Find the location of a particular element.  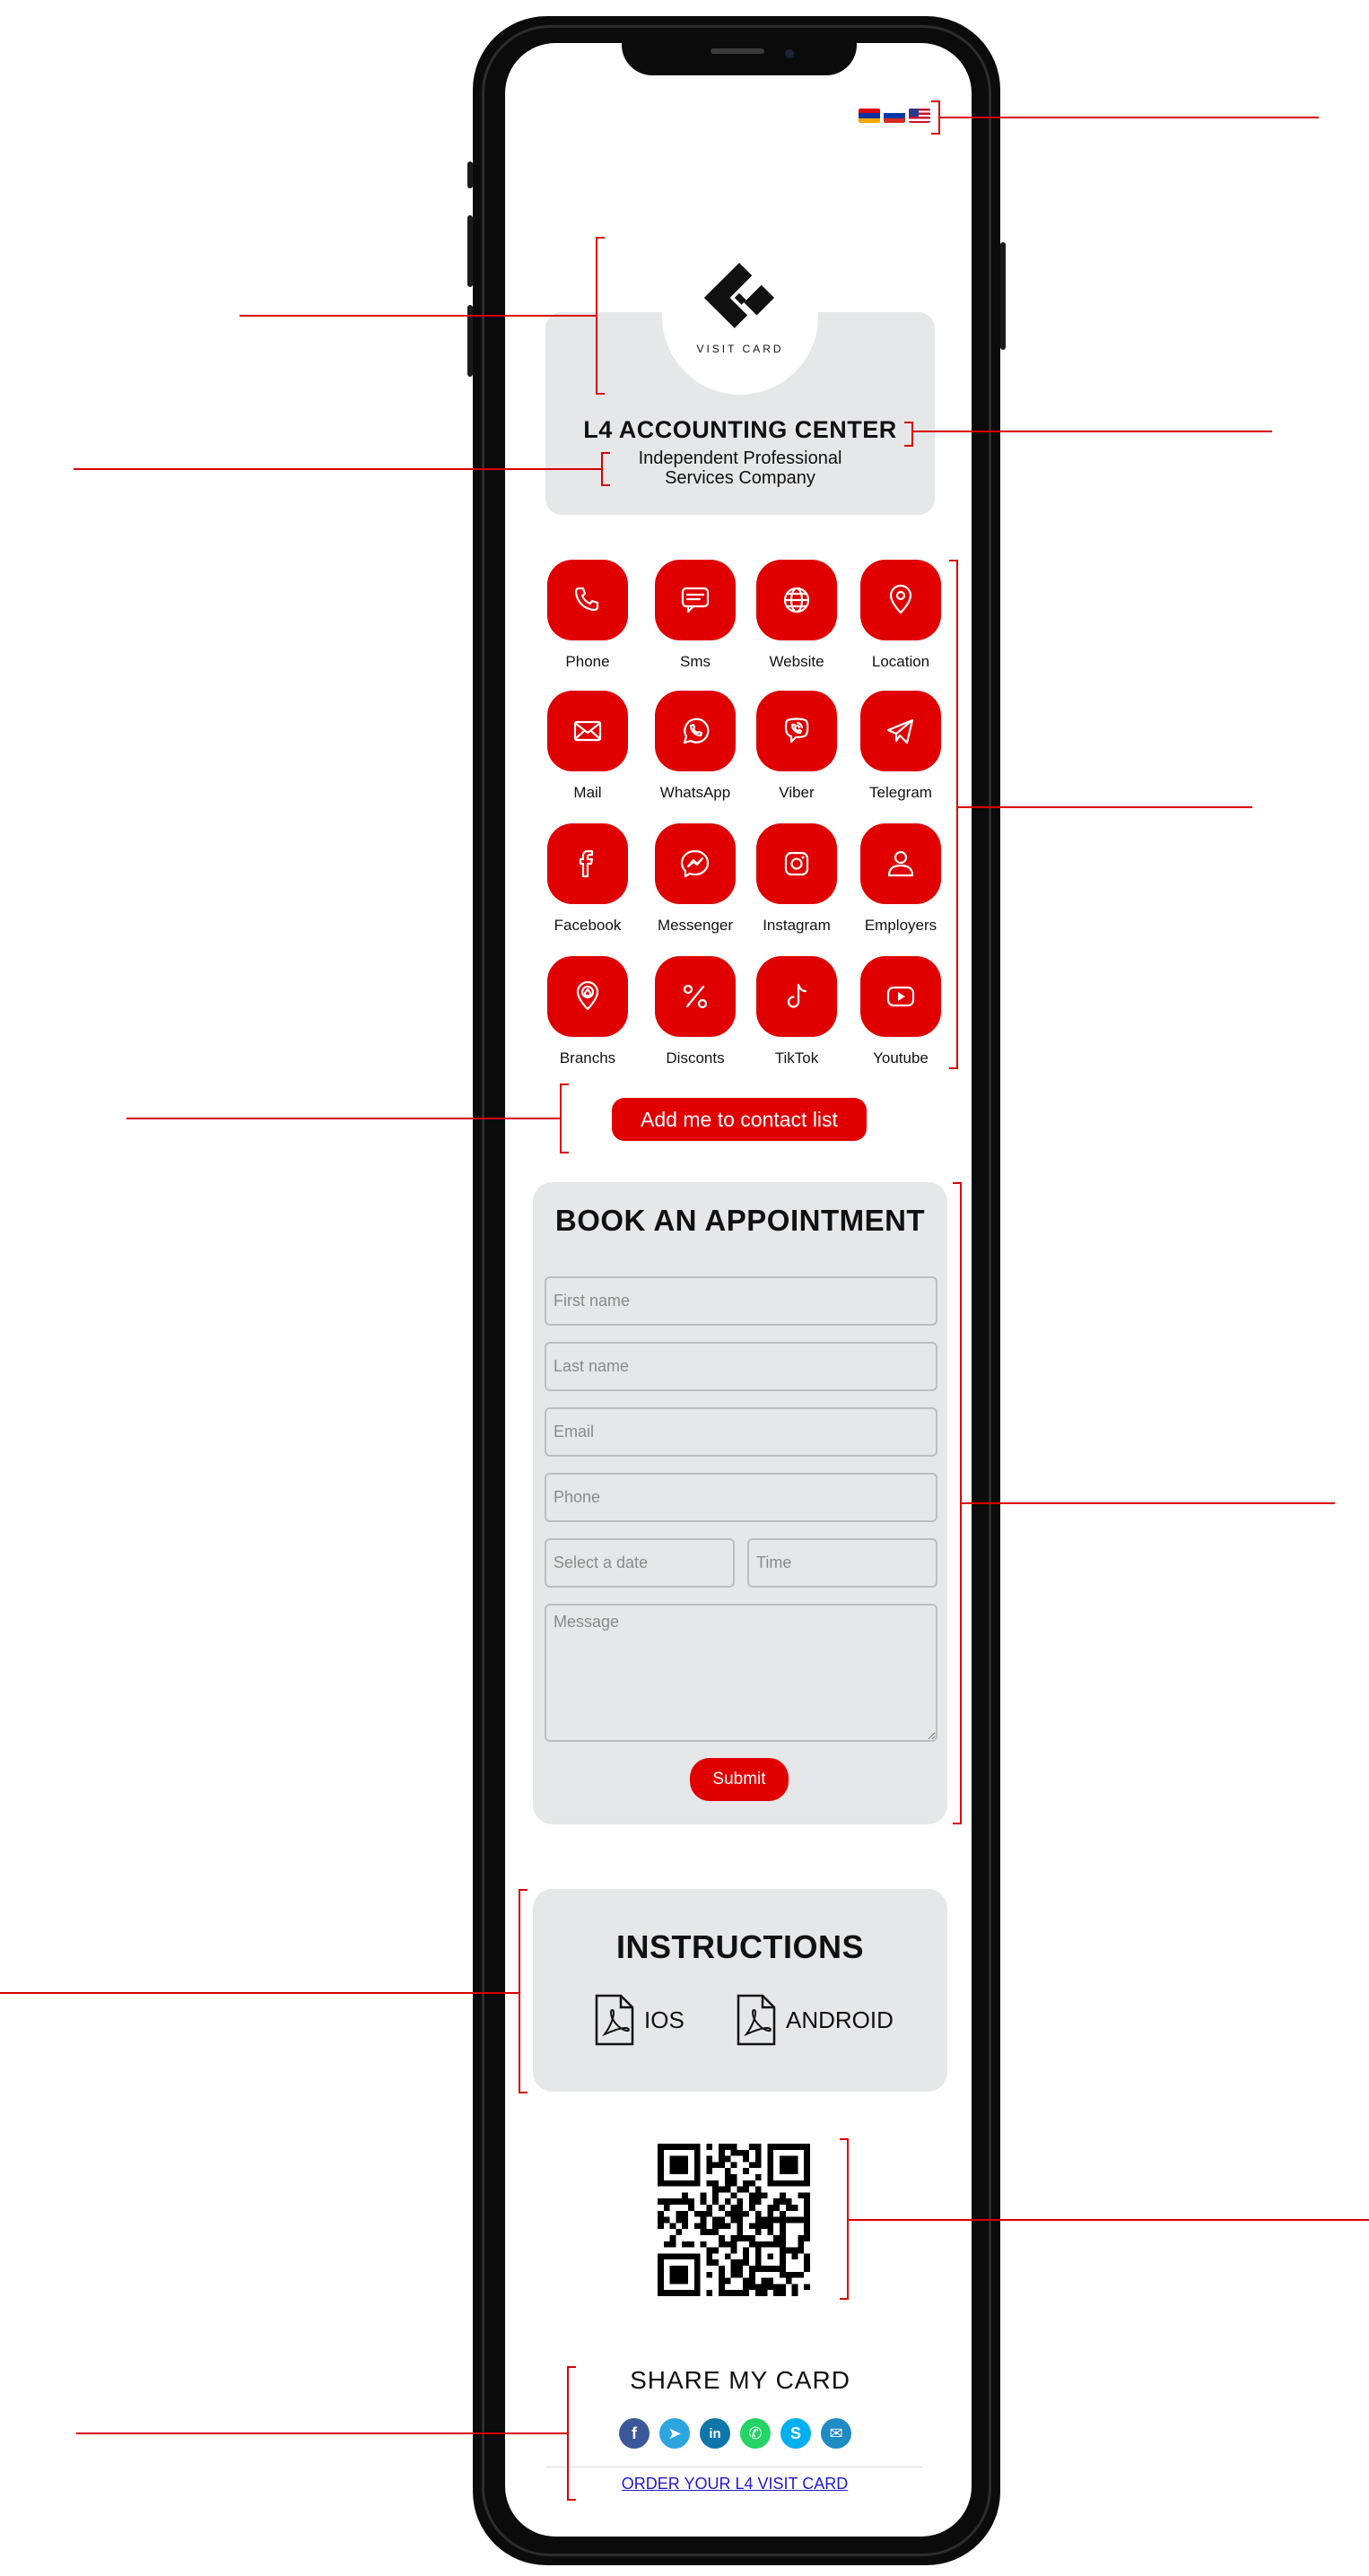

percent-icon is located at coordinates (695, 996).